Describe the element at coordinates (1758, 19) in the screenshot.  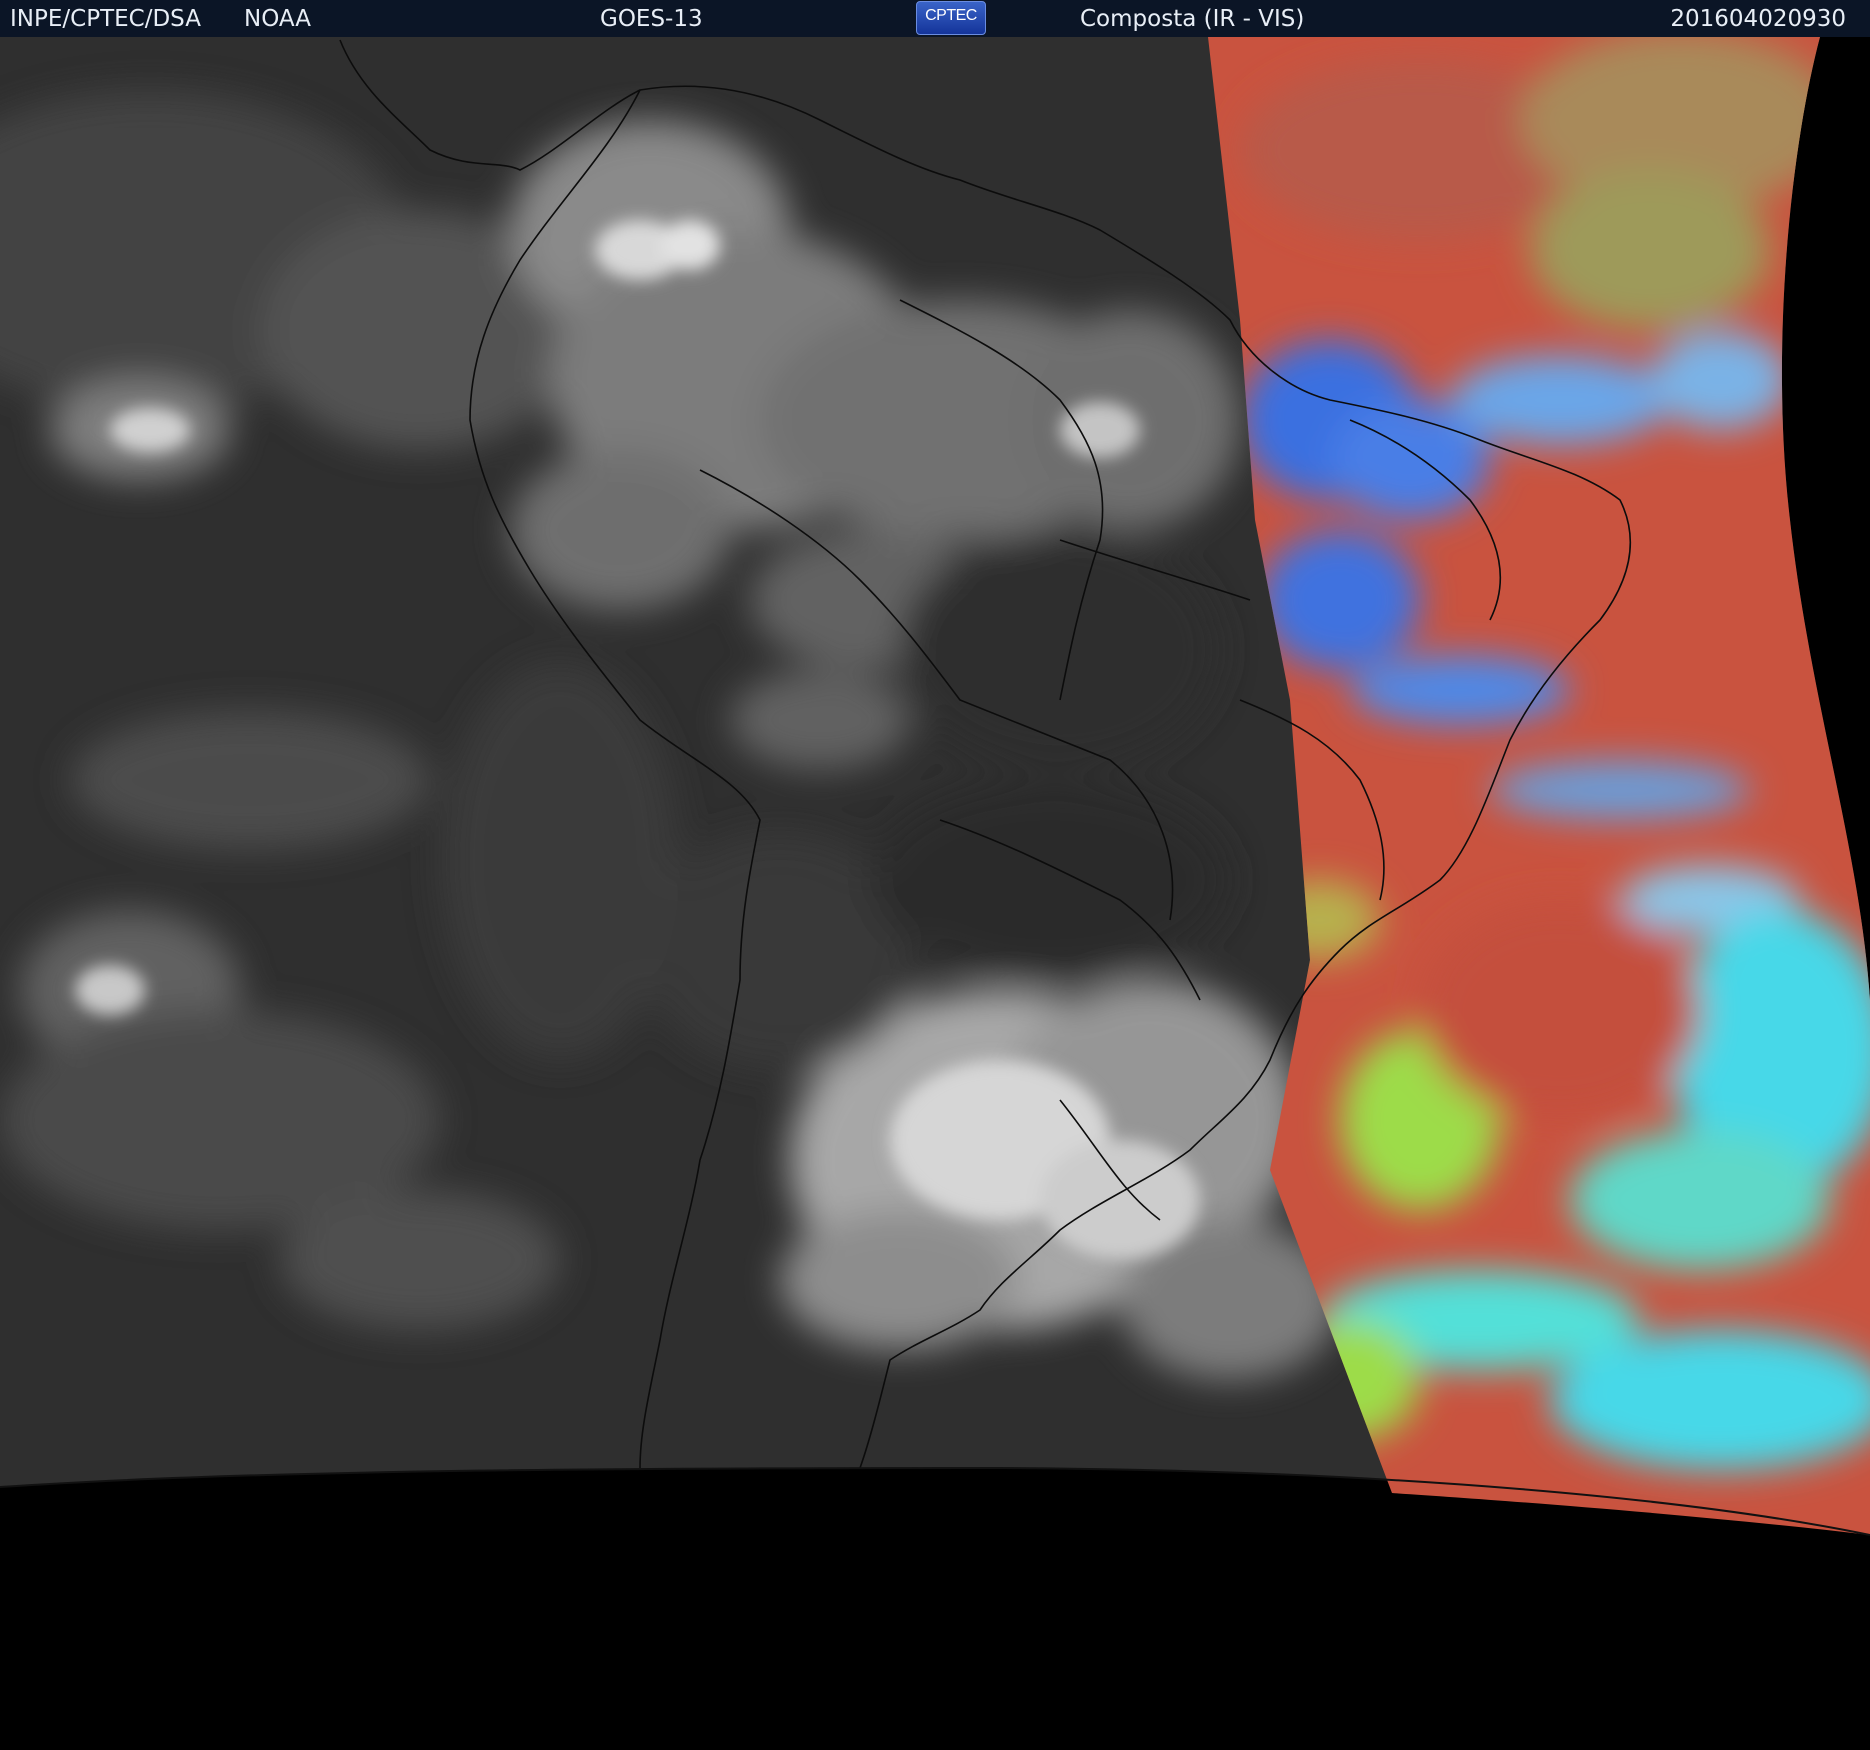
I see `timestamp-label: 201604020930` at that location.